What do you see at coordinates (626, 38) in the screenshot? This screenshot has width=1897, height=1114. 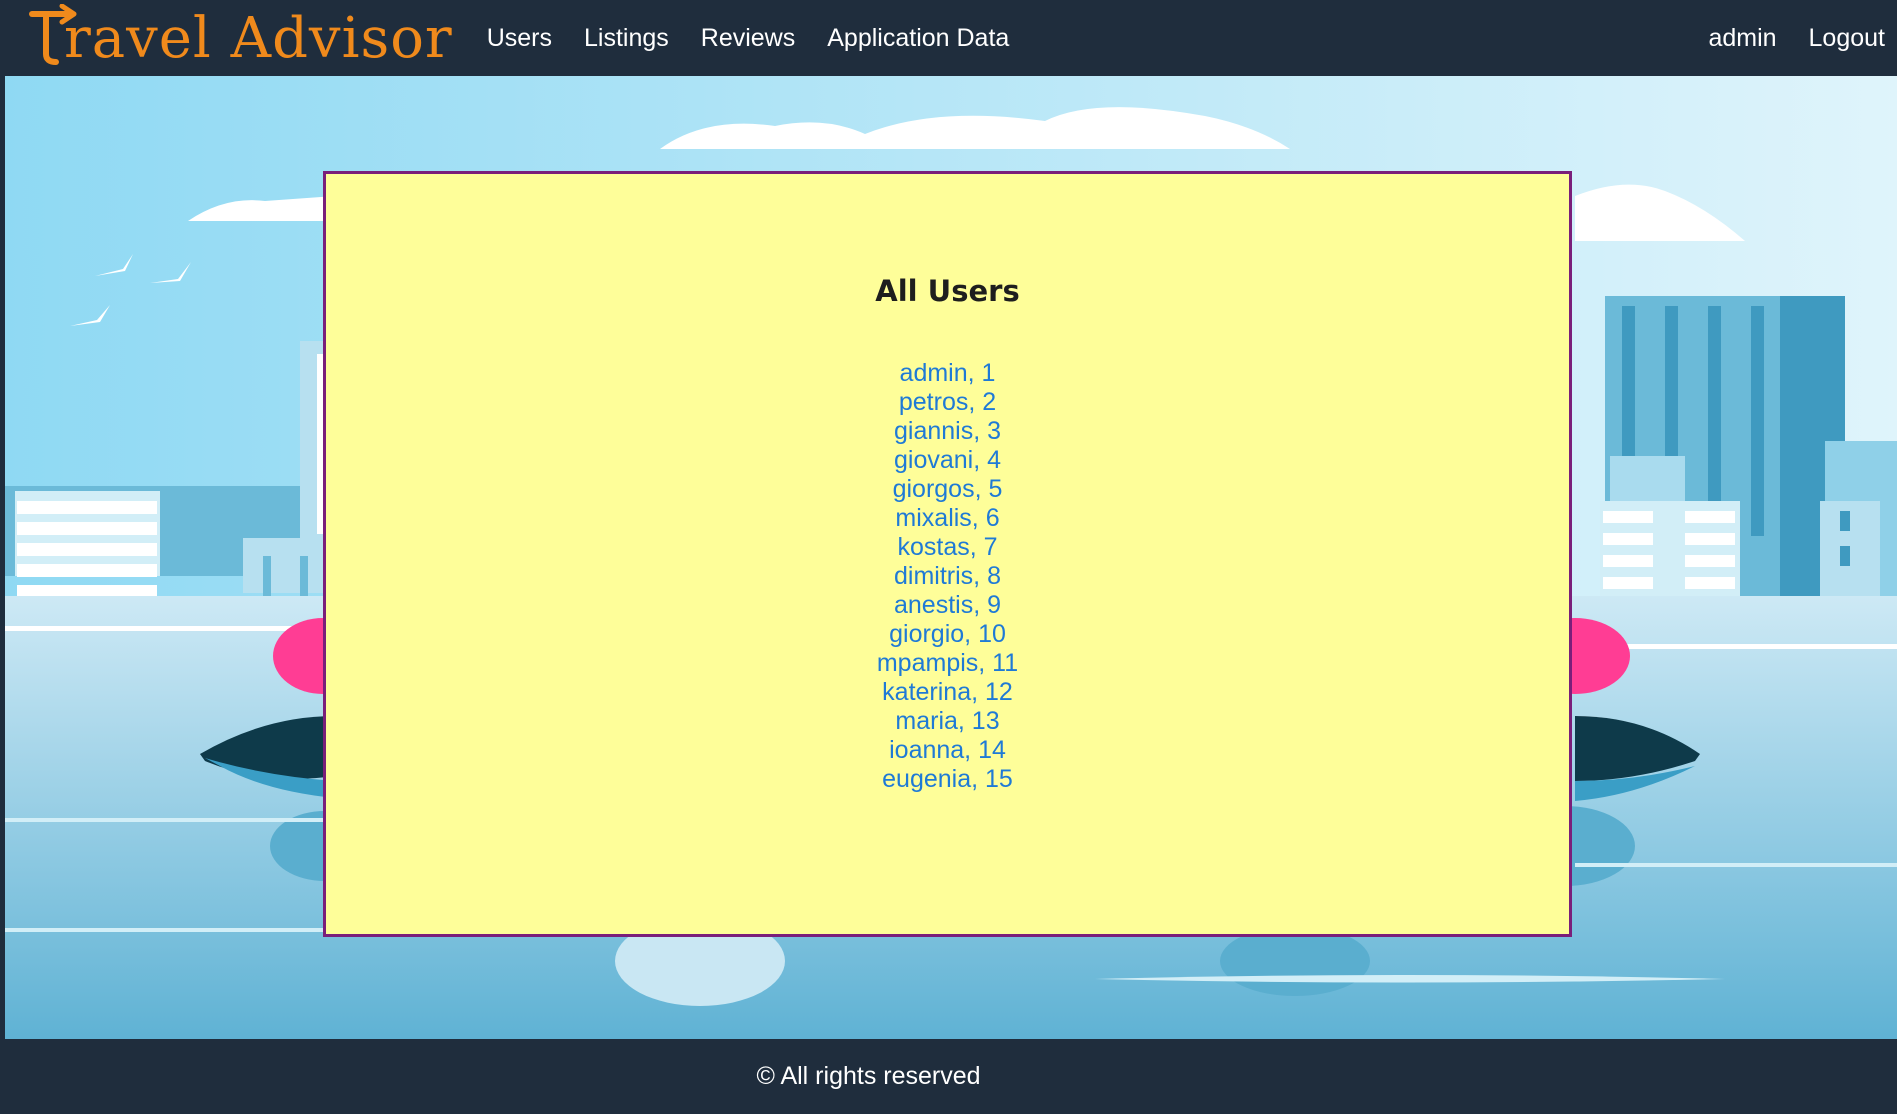 I see `nav-listings-link: Listings` at bounding box center [626, 38].